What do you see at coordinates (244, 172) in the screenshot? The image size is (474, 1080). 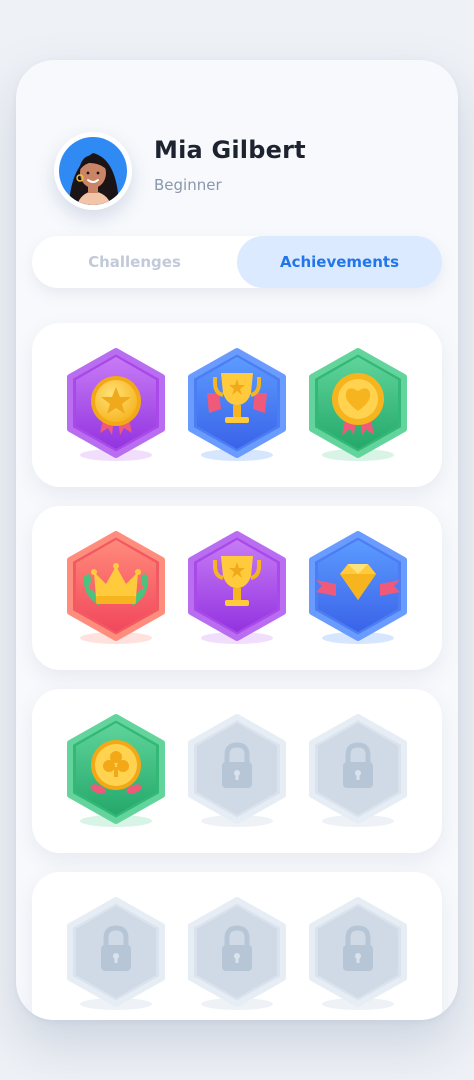 I see `profile-header: Mia Gilbert Beginner` at bounding box center [244, 172].